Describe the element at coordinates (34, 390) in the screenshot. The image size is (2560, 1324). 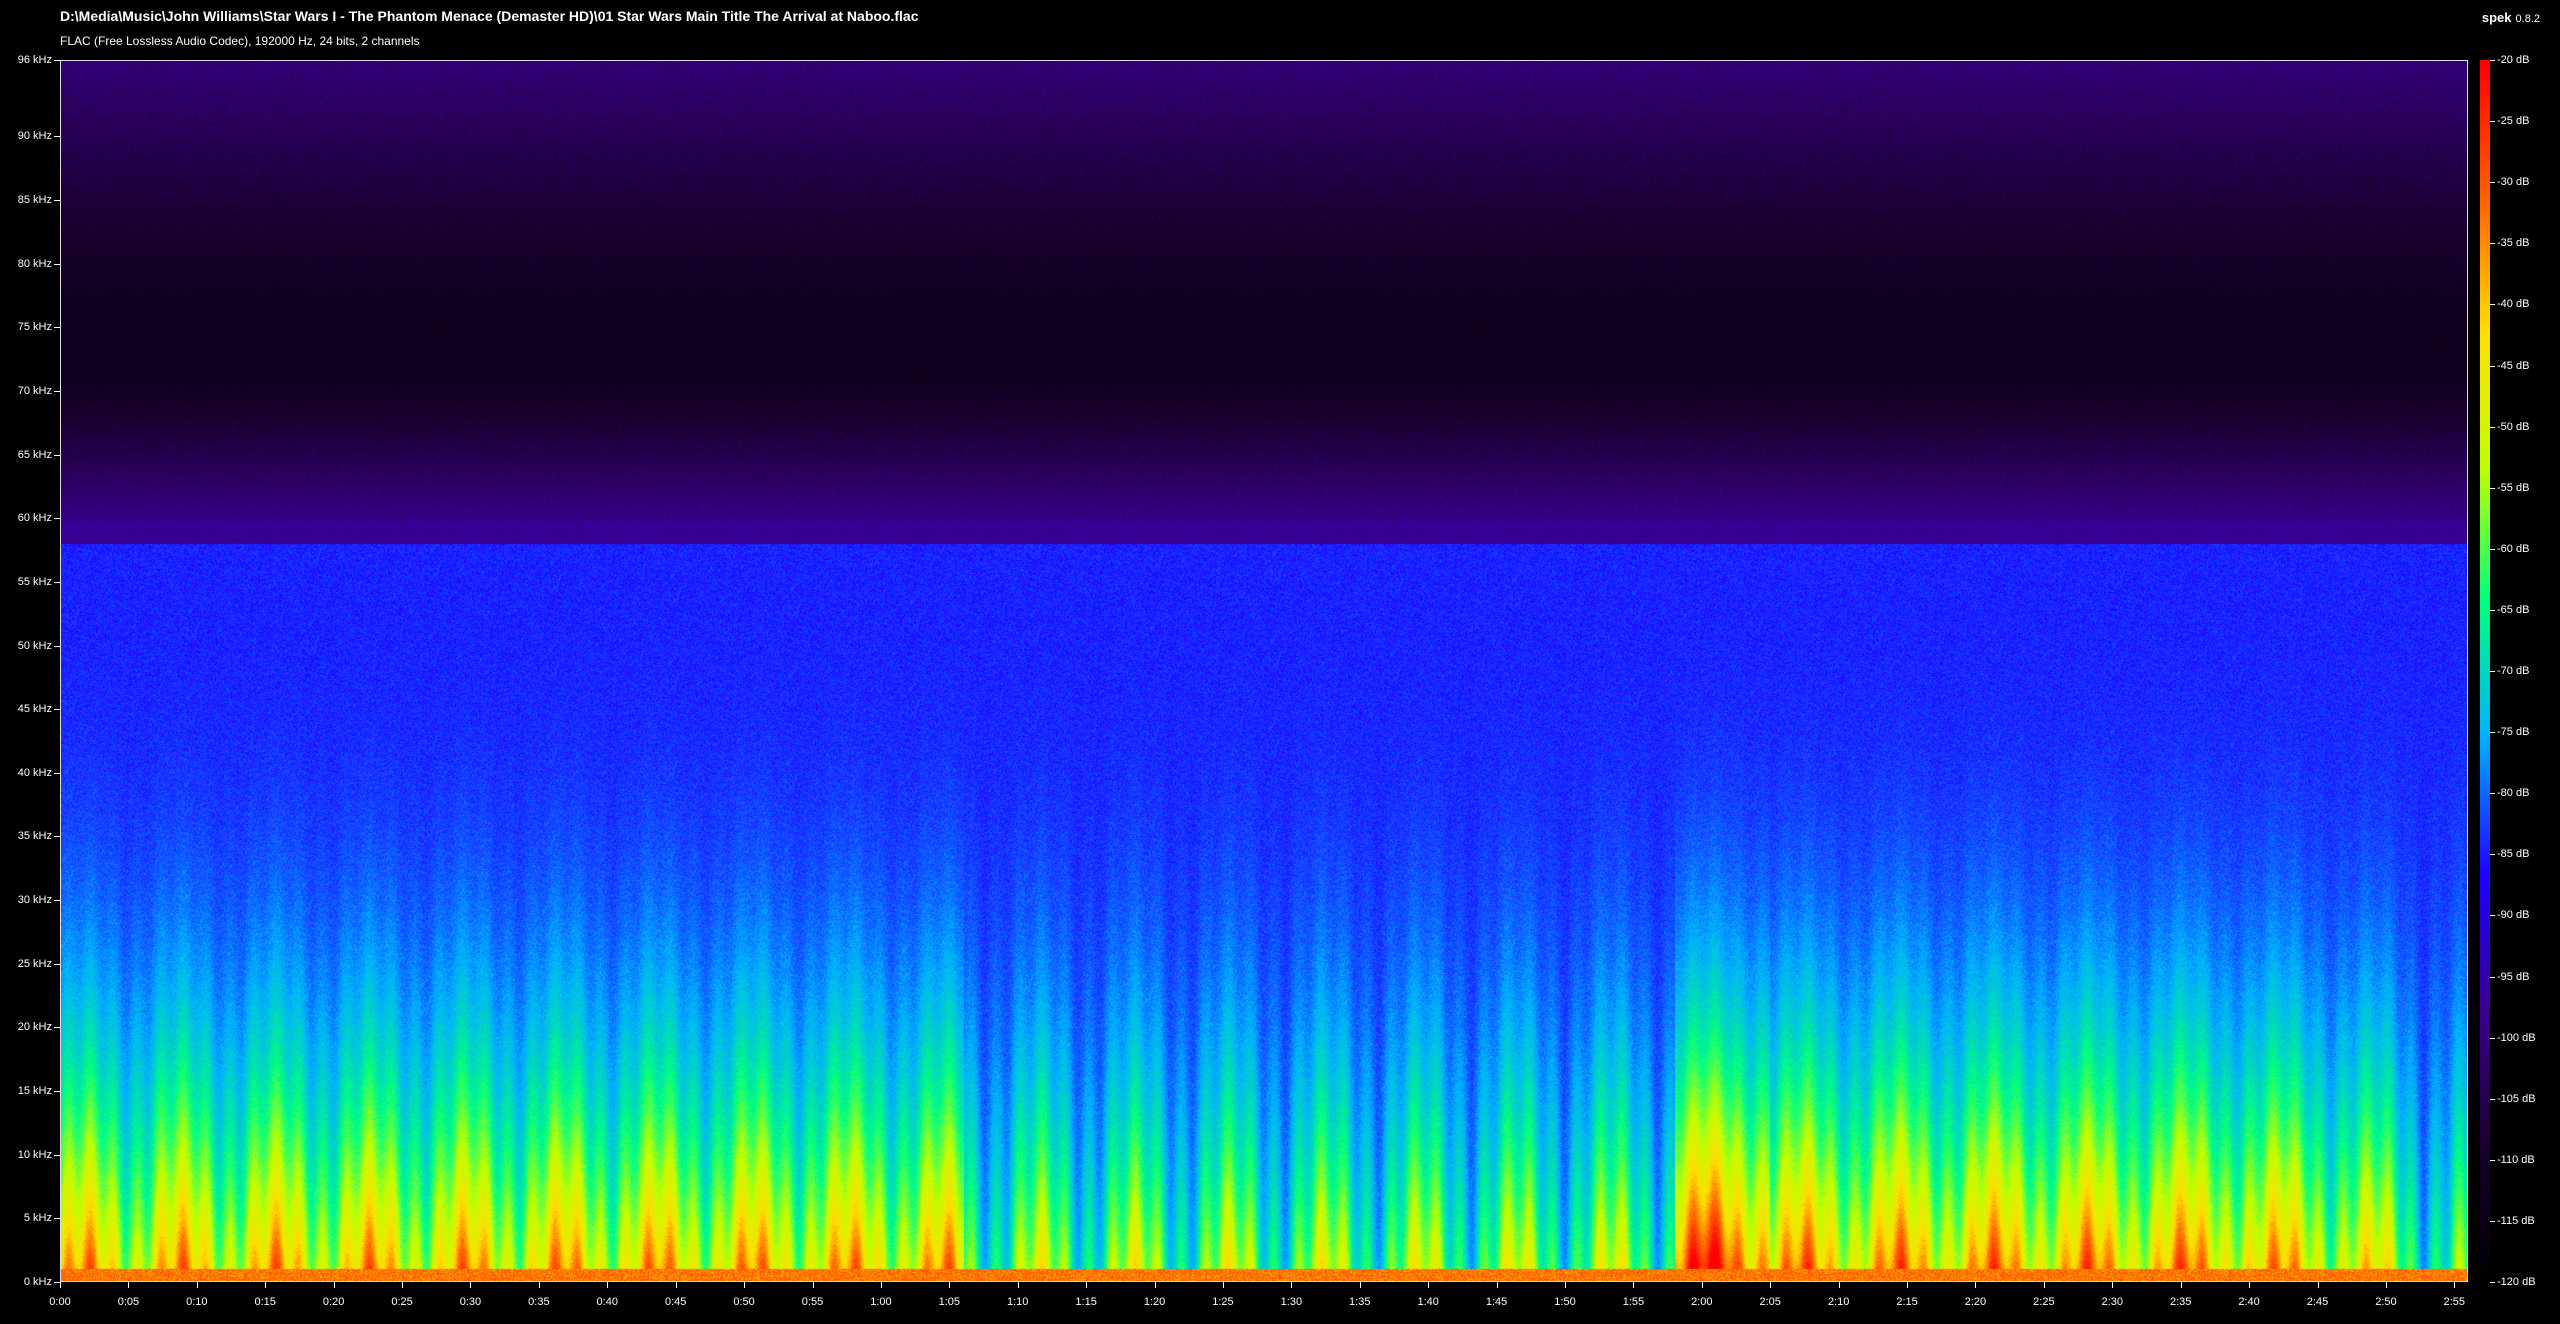
I see `y-tick-label: 70 kHz` at that location.